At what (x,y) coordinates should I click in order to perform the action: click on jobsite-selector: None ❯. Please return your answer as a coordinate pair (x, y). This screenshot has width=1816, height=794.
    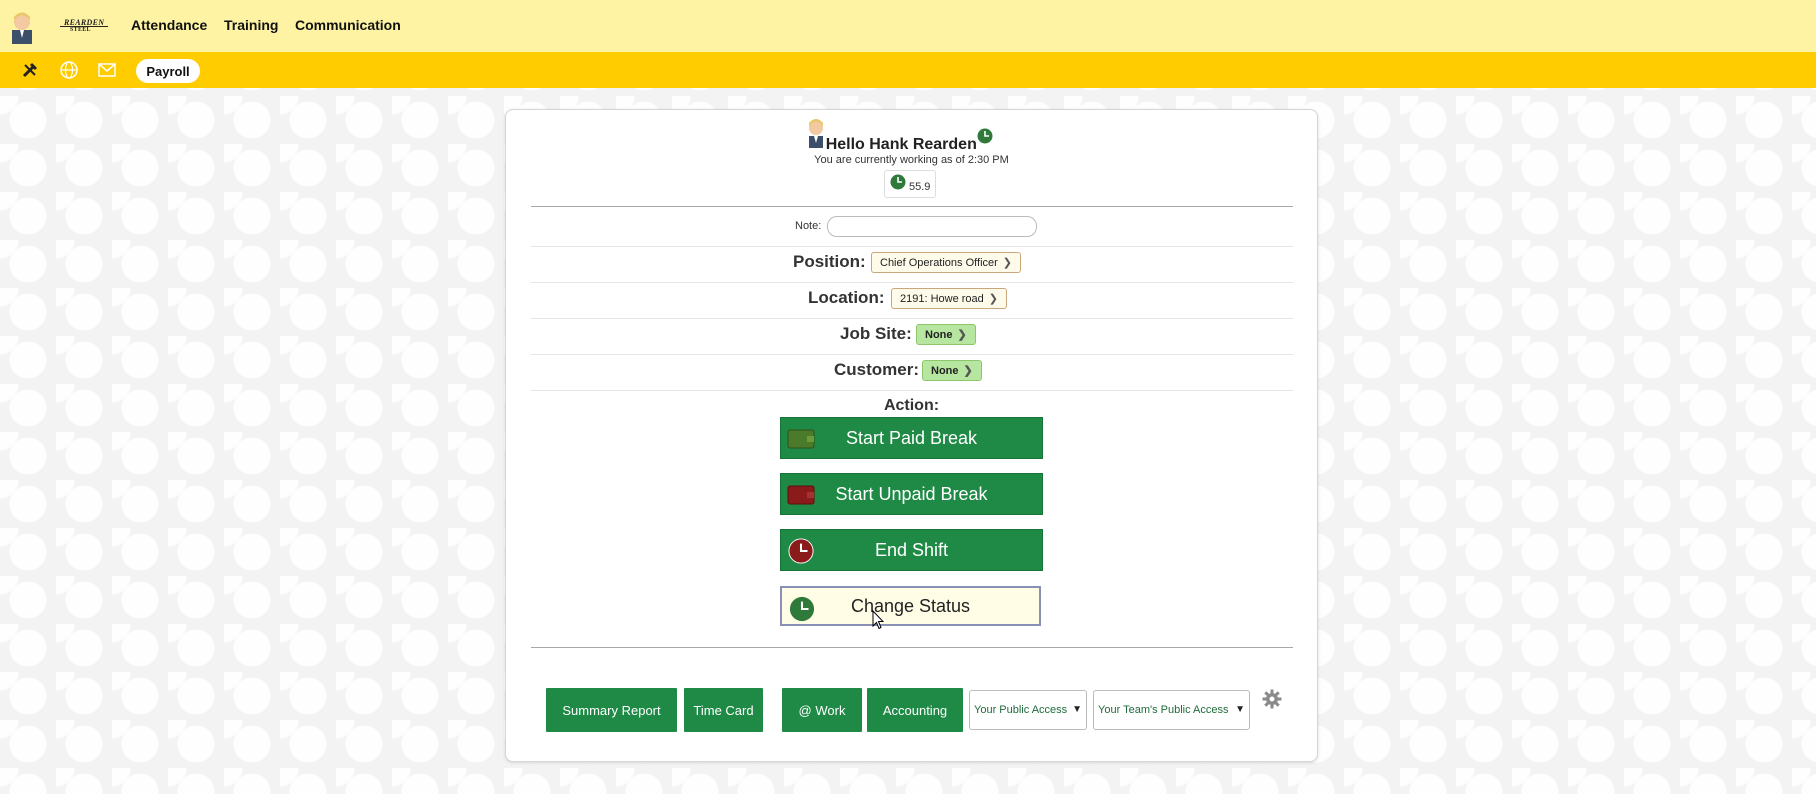
    Looking at the image, I should click on (946, 334).